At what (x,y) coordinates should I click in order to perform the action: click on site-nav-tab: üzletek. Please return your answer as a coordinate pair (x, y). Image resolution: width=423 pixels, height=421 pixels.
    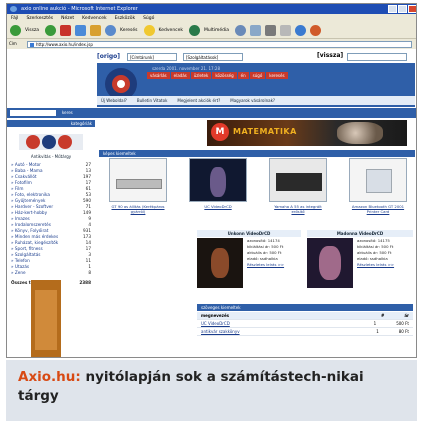
    Looking at the image, I should click on (201, 75).